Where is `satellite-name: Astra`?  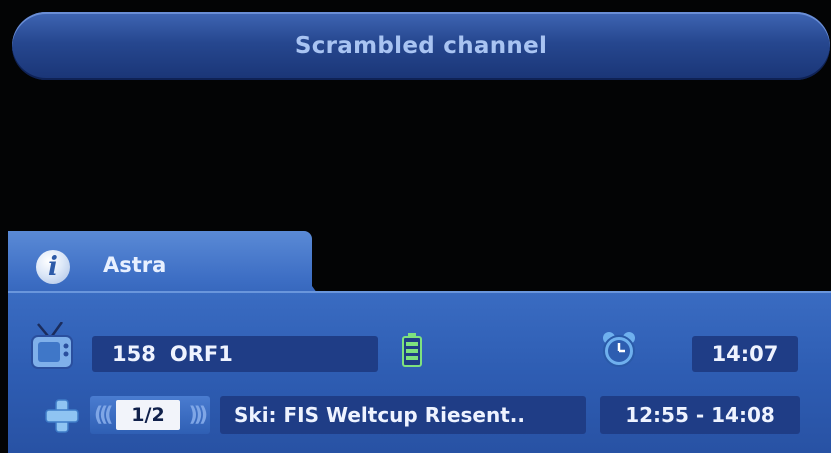
satellite-name: Astra is located at coordinates (135, 265).